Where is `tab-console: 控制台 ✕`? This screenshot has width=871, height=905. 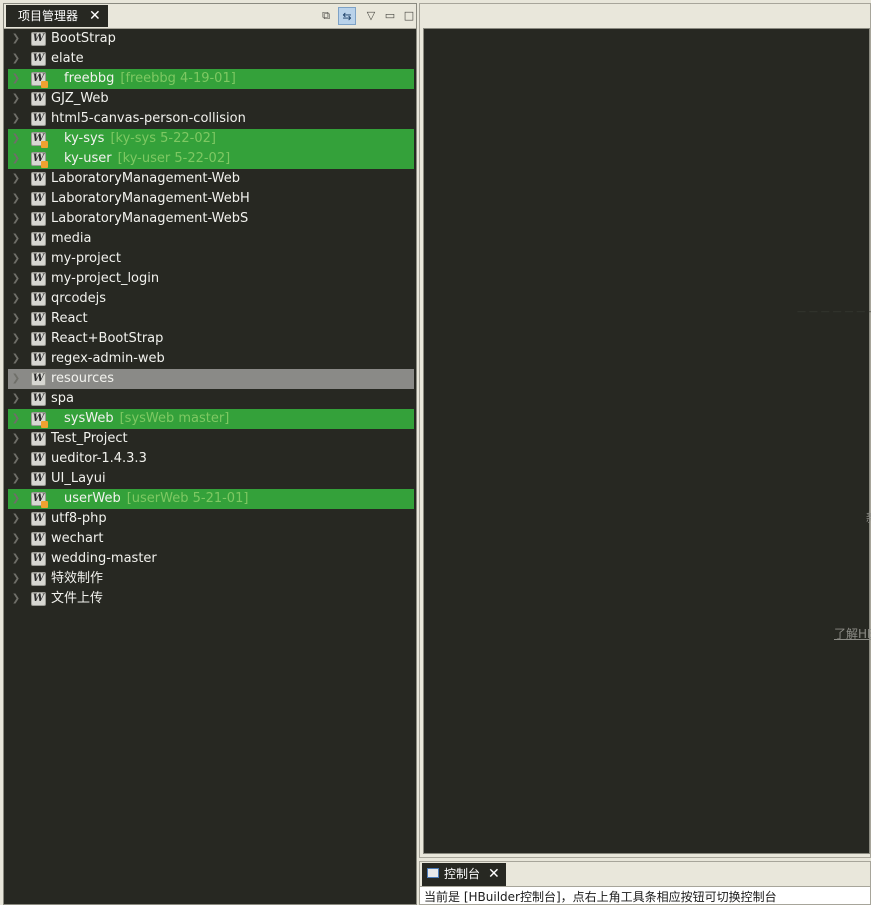
tab-console: 控制台 ✕ is located at coordinates (464, 874).